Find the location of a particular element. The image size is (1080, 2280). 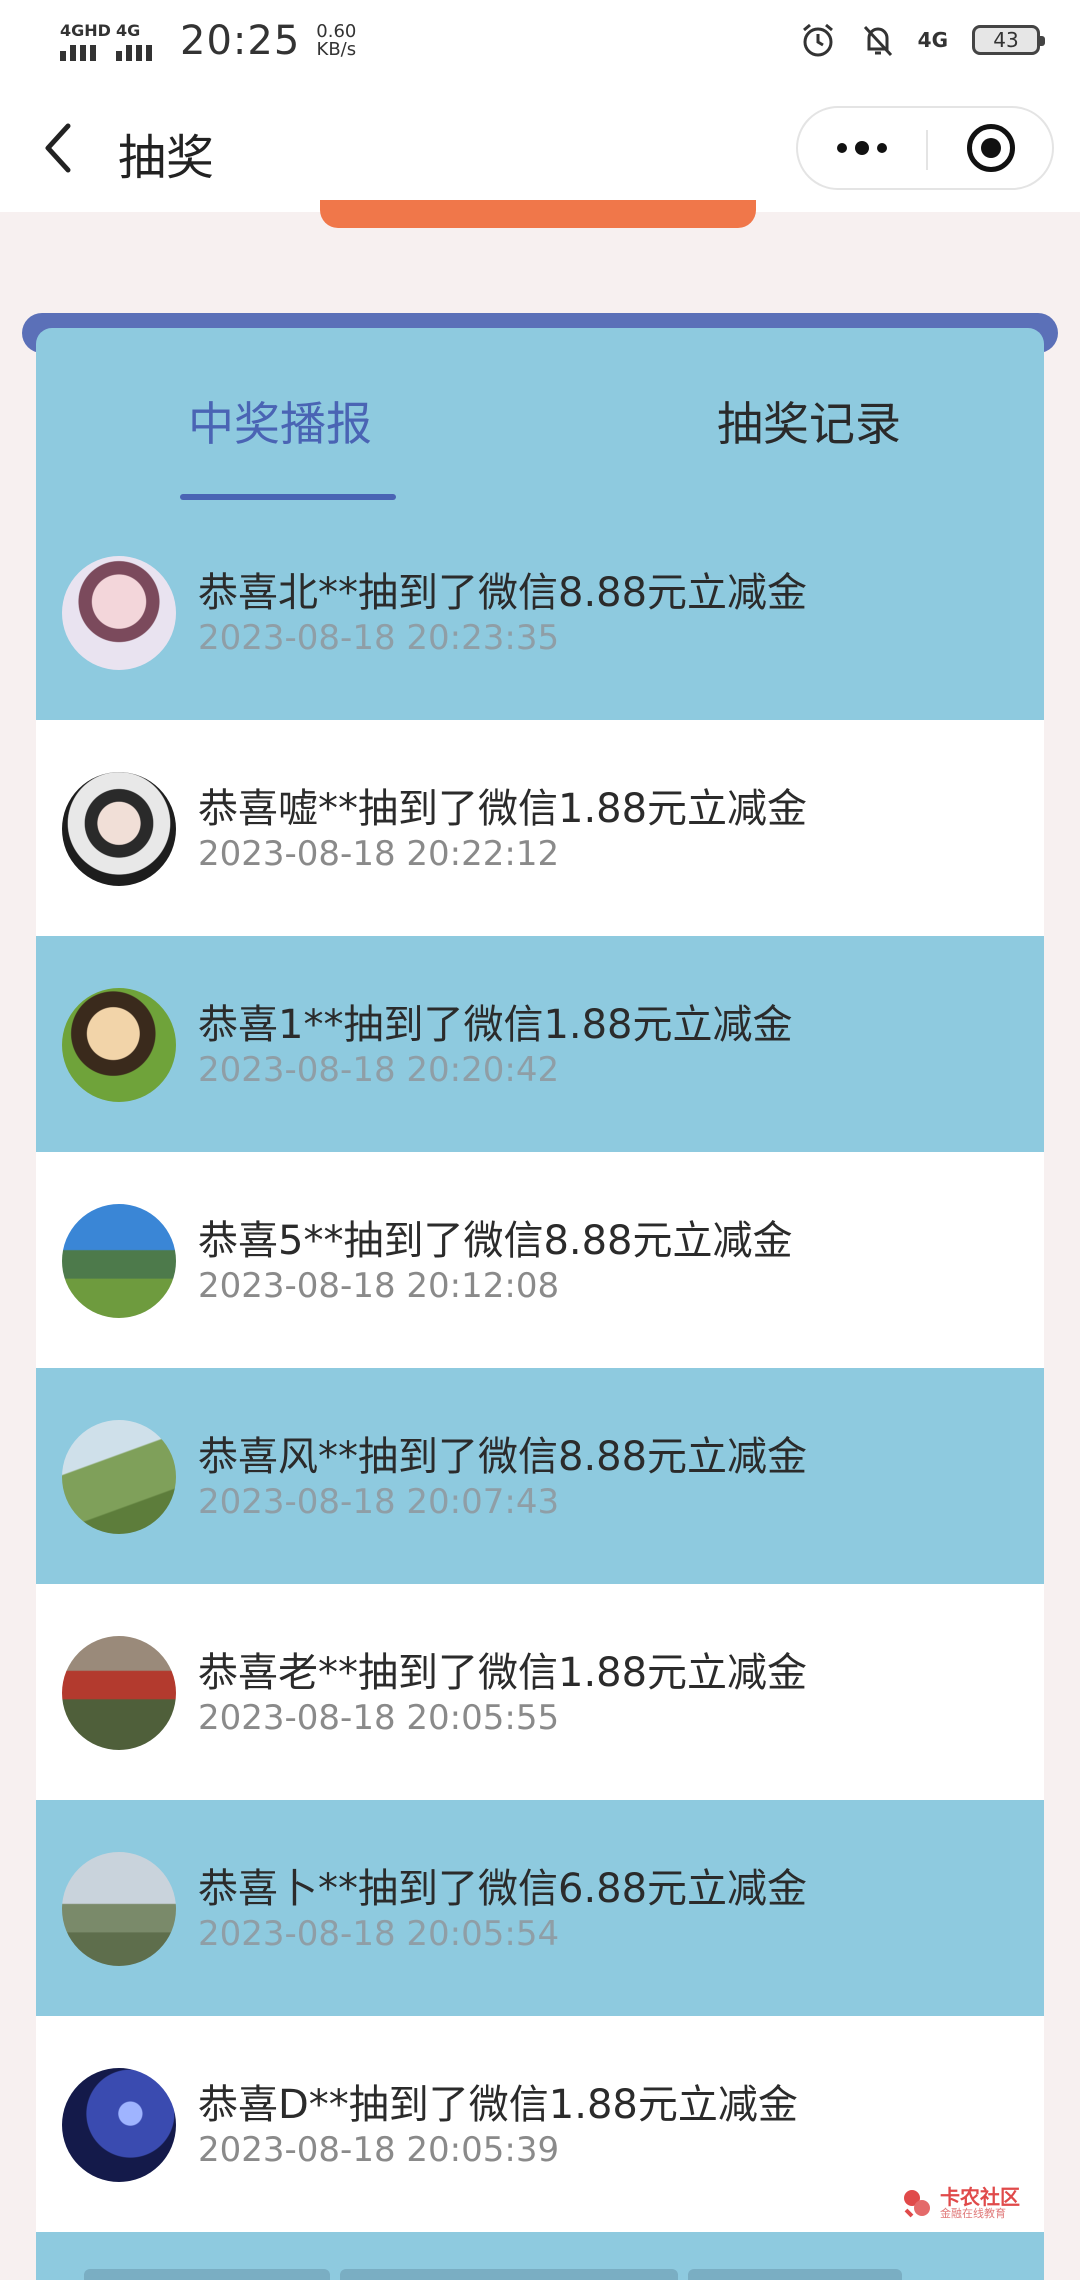

more-button is located at coordinates (862, 148).